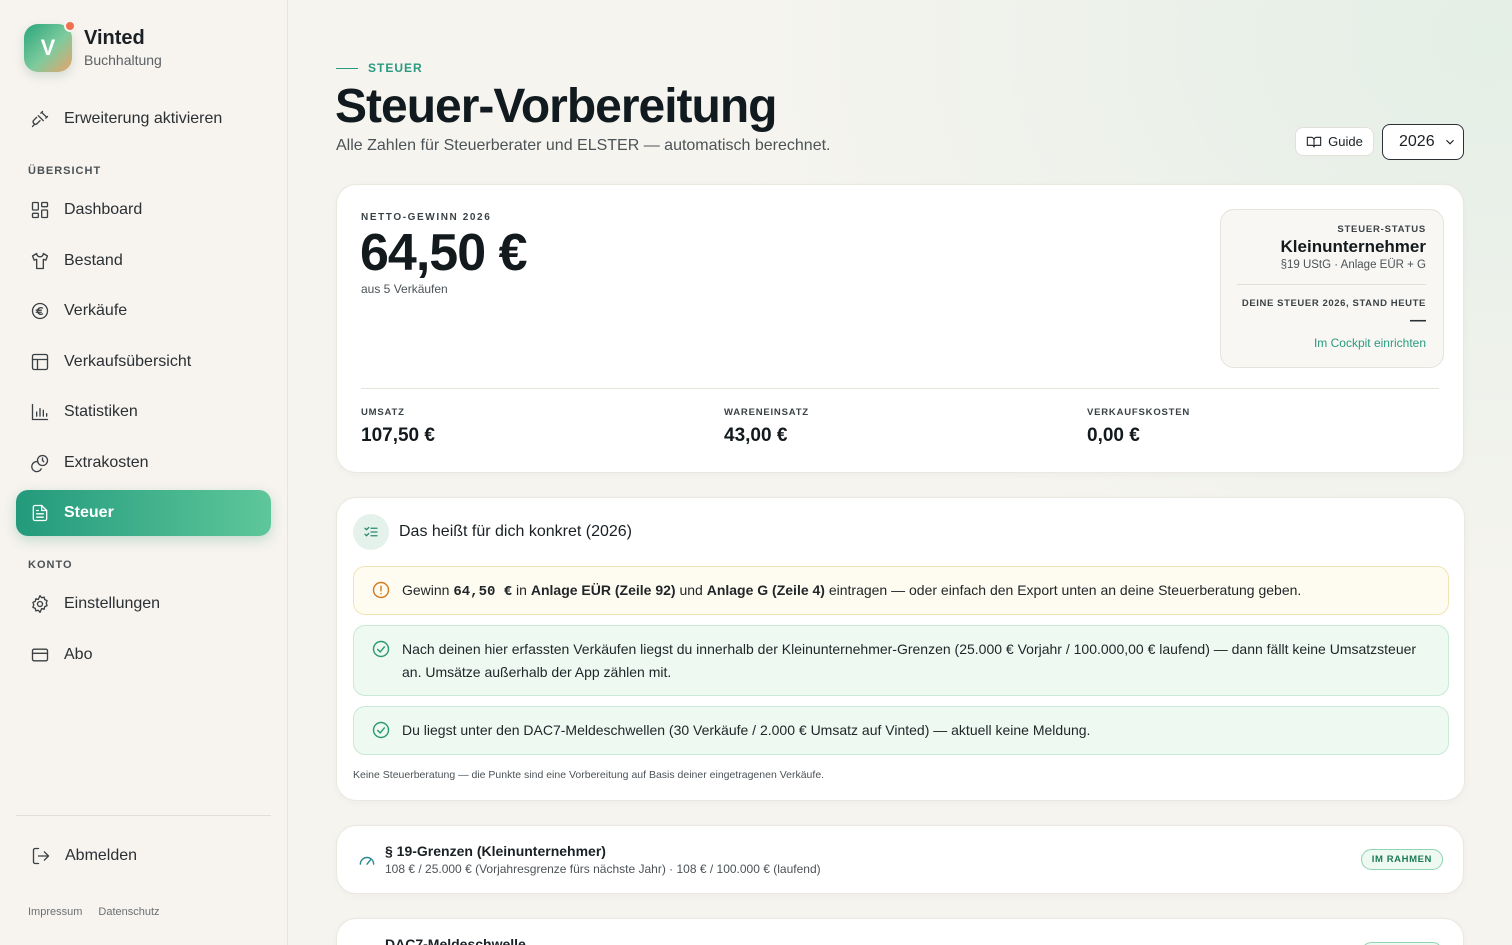 The image size is (1512, 945). I want to click on sidebar-divider, so click(143, 815).